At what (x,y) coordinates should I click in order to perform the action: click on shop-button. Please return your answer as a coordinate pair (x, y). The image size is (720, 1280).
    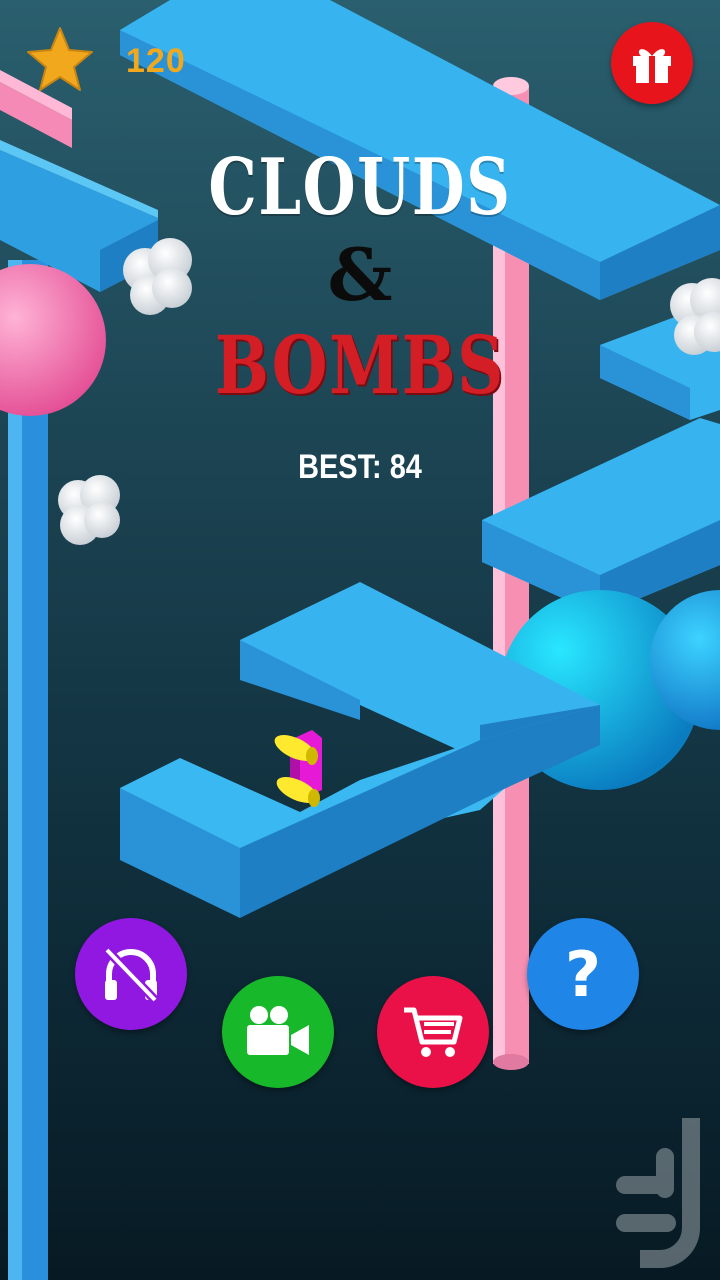
    Looking at the image, I should click on (433, 1032).